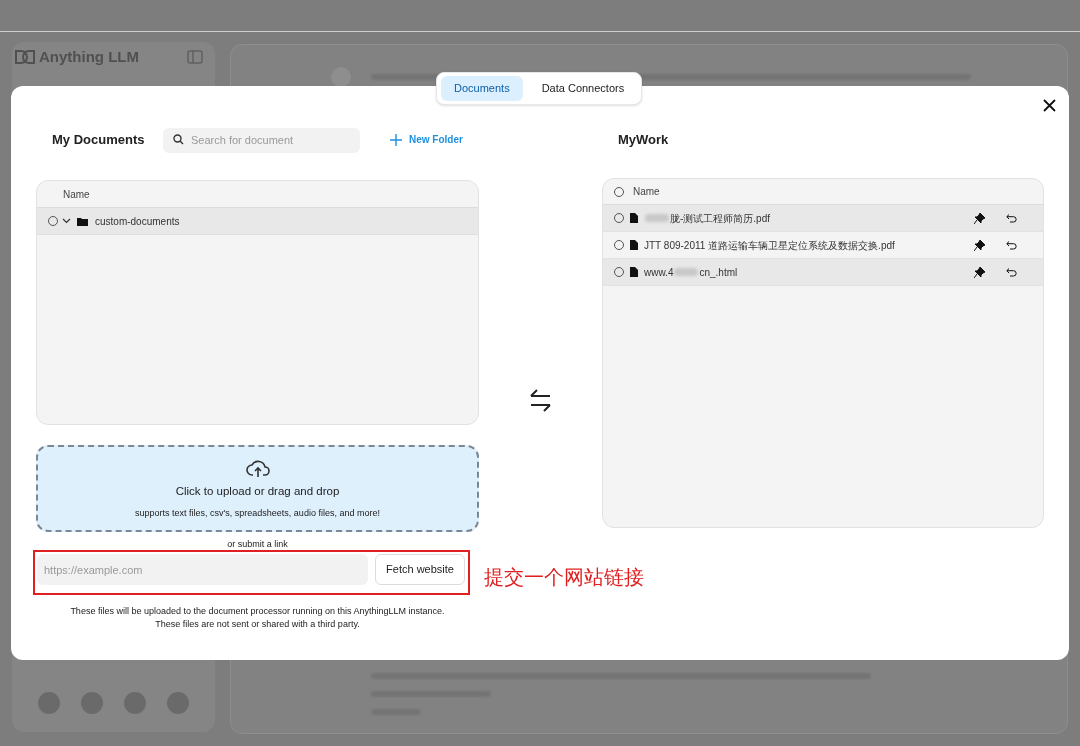  What do you see at coordinates (257, 469) in the screenshot?
I see `cloud-upload-icon` at bounding box center [257, 469].